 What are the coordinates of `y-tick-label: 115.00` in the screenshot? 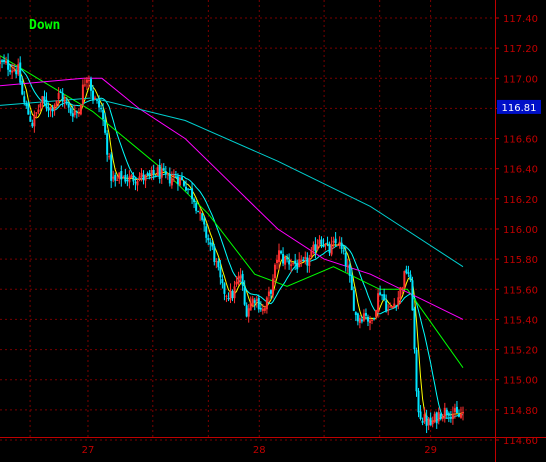 It's located at (520, 381).